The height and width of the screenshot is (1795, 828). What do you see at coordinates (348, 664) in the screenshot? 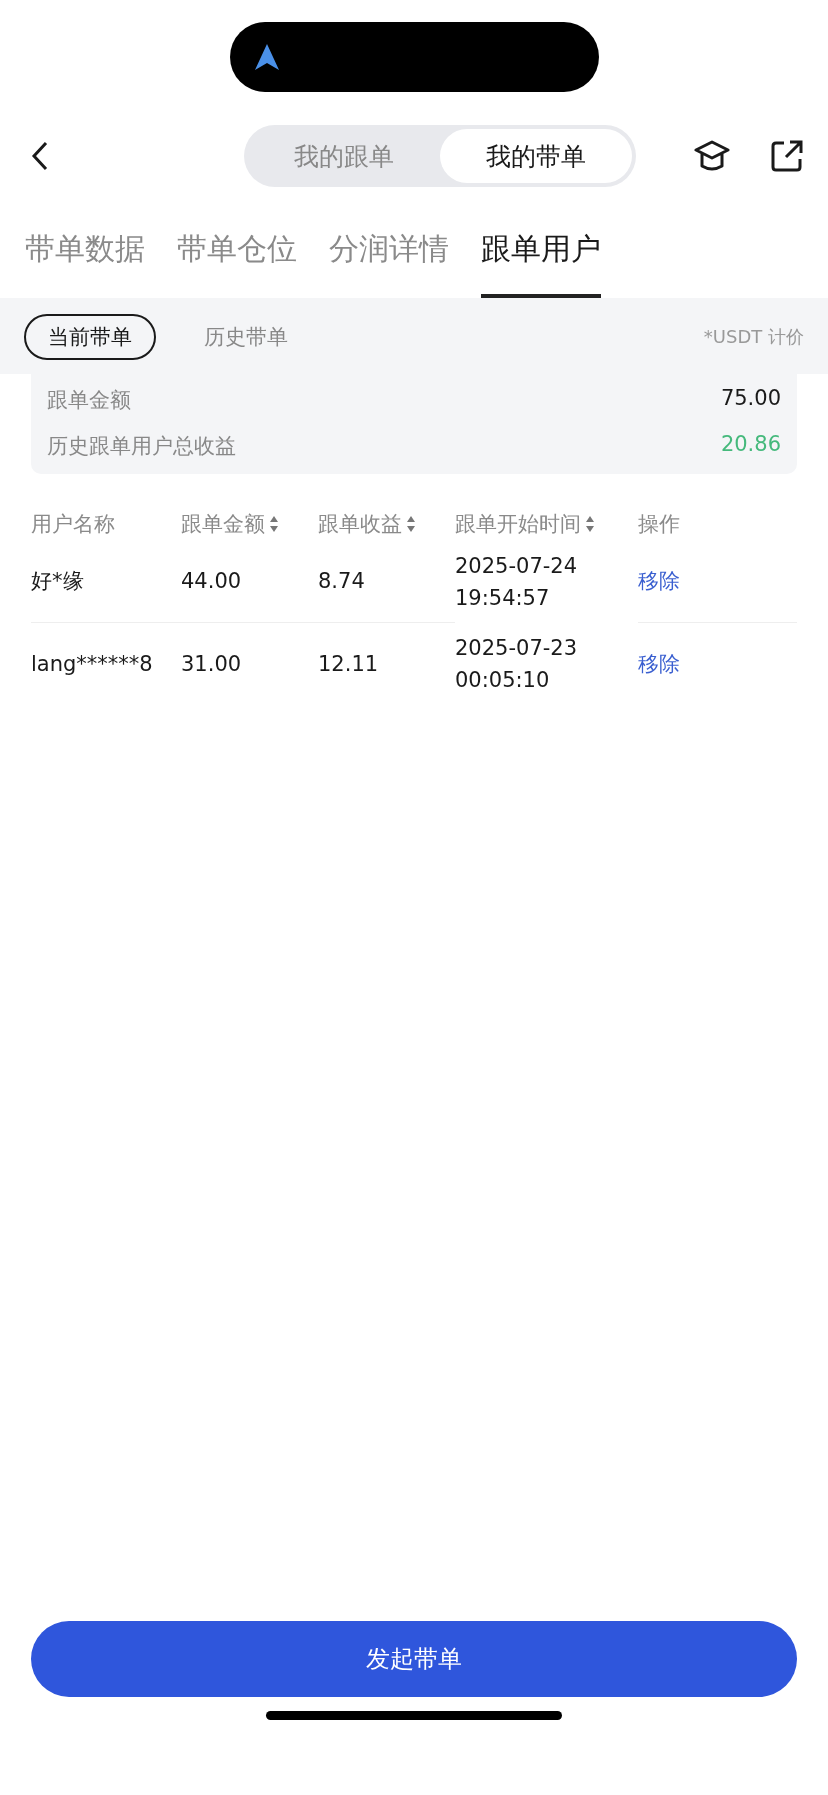
I see `profit-cell: 12.11` at bounding box center [348, 664].